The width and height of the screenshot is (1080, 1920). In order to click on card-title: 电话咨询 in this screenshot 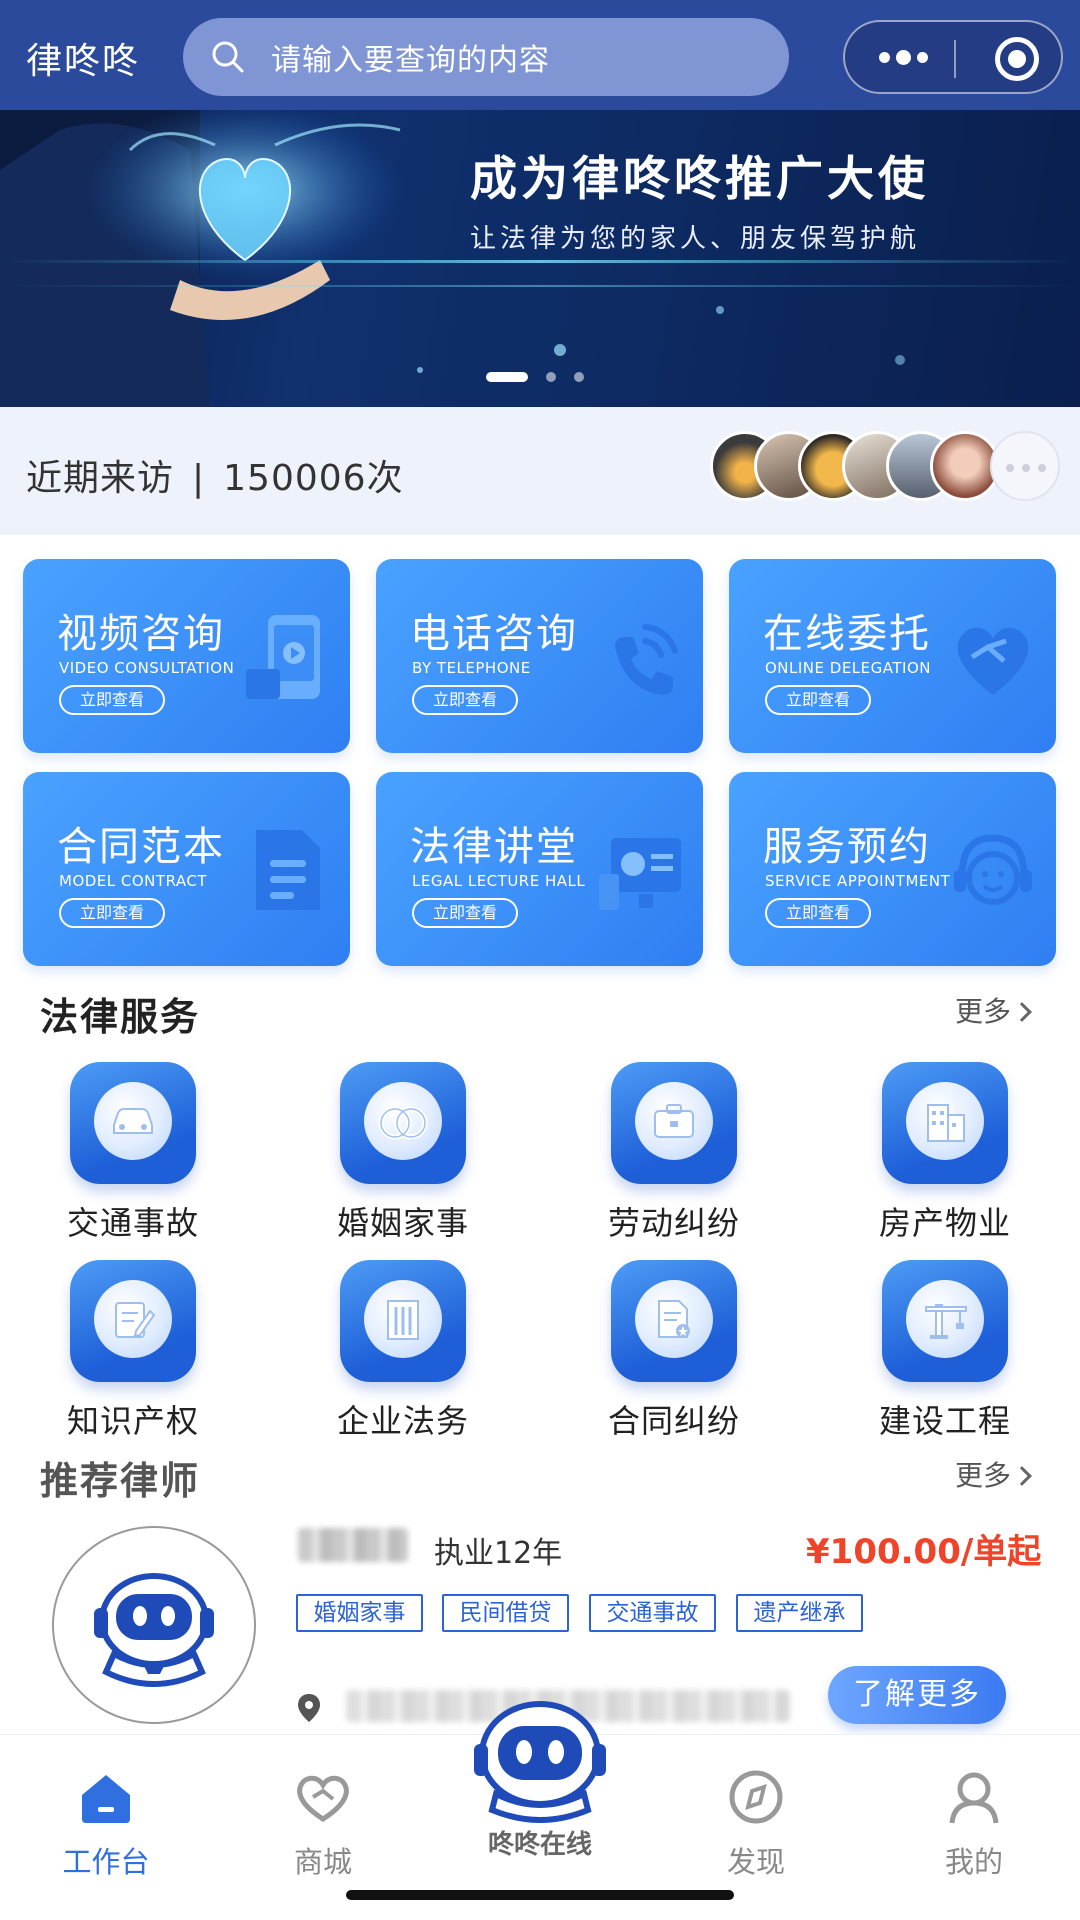, I will do `click(494, 634)`.